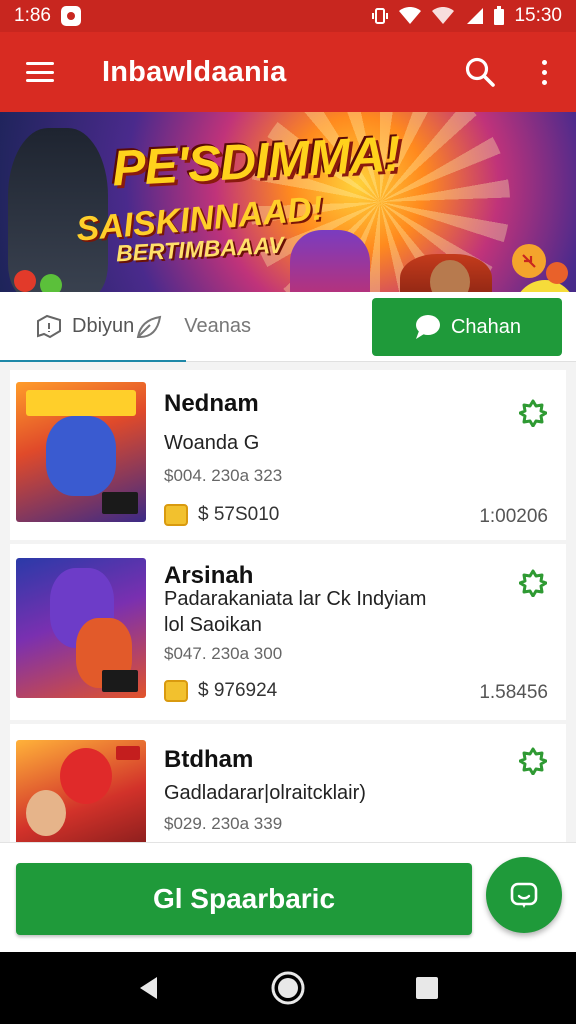 The height and width of the screenshot is (1024, 576). I want to click on item-price-value: $ 976924, so click(238, 690).